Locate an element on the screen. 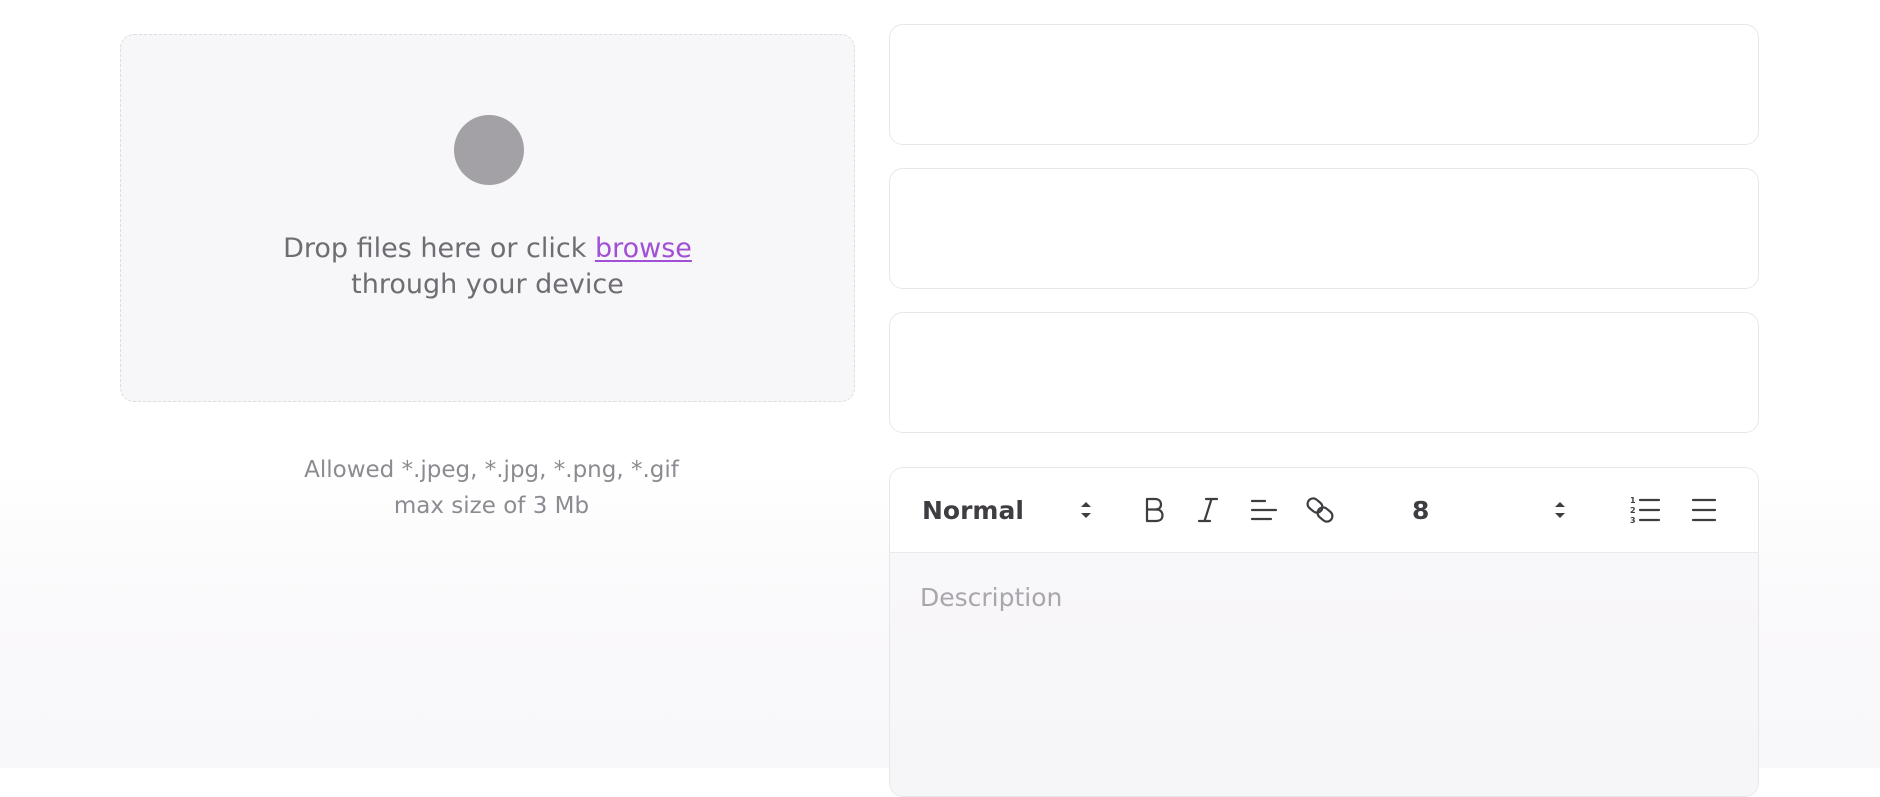 The height and width of the screenshot is (797, 1880). italic-icon is located at coordinates (1208, 510).